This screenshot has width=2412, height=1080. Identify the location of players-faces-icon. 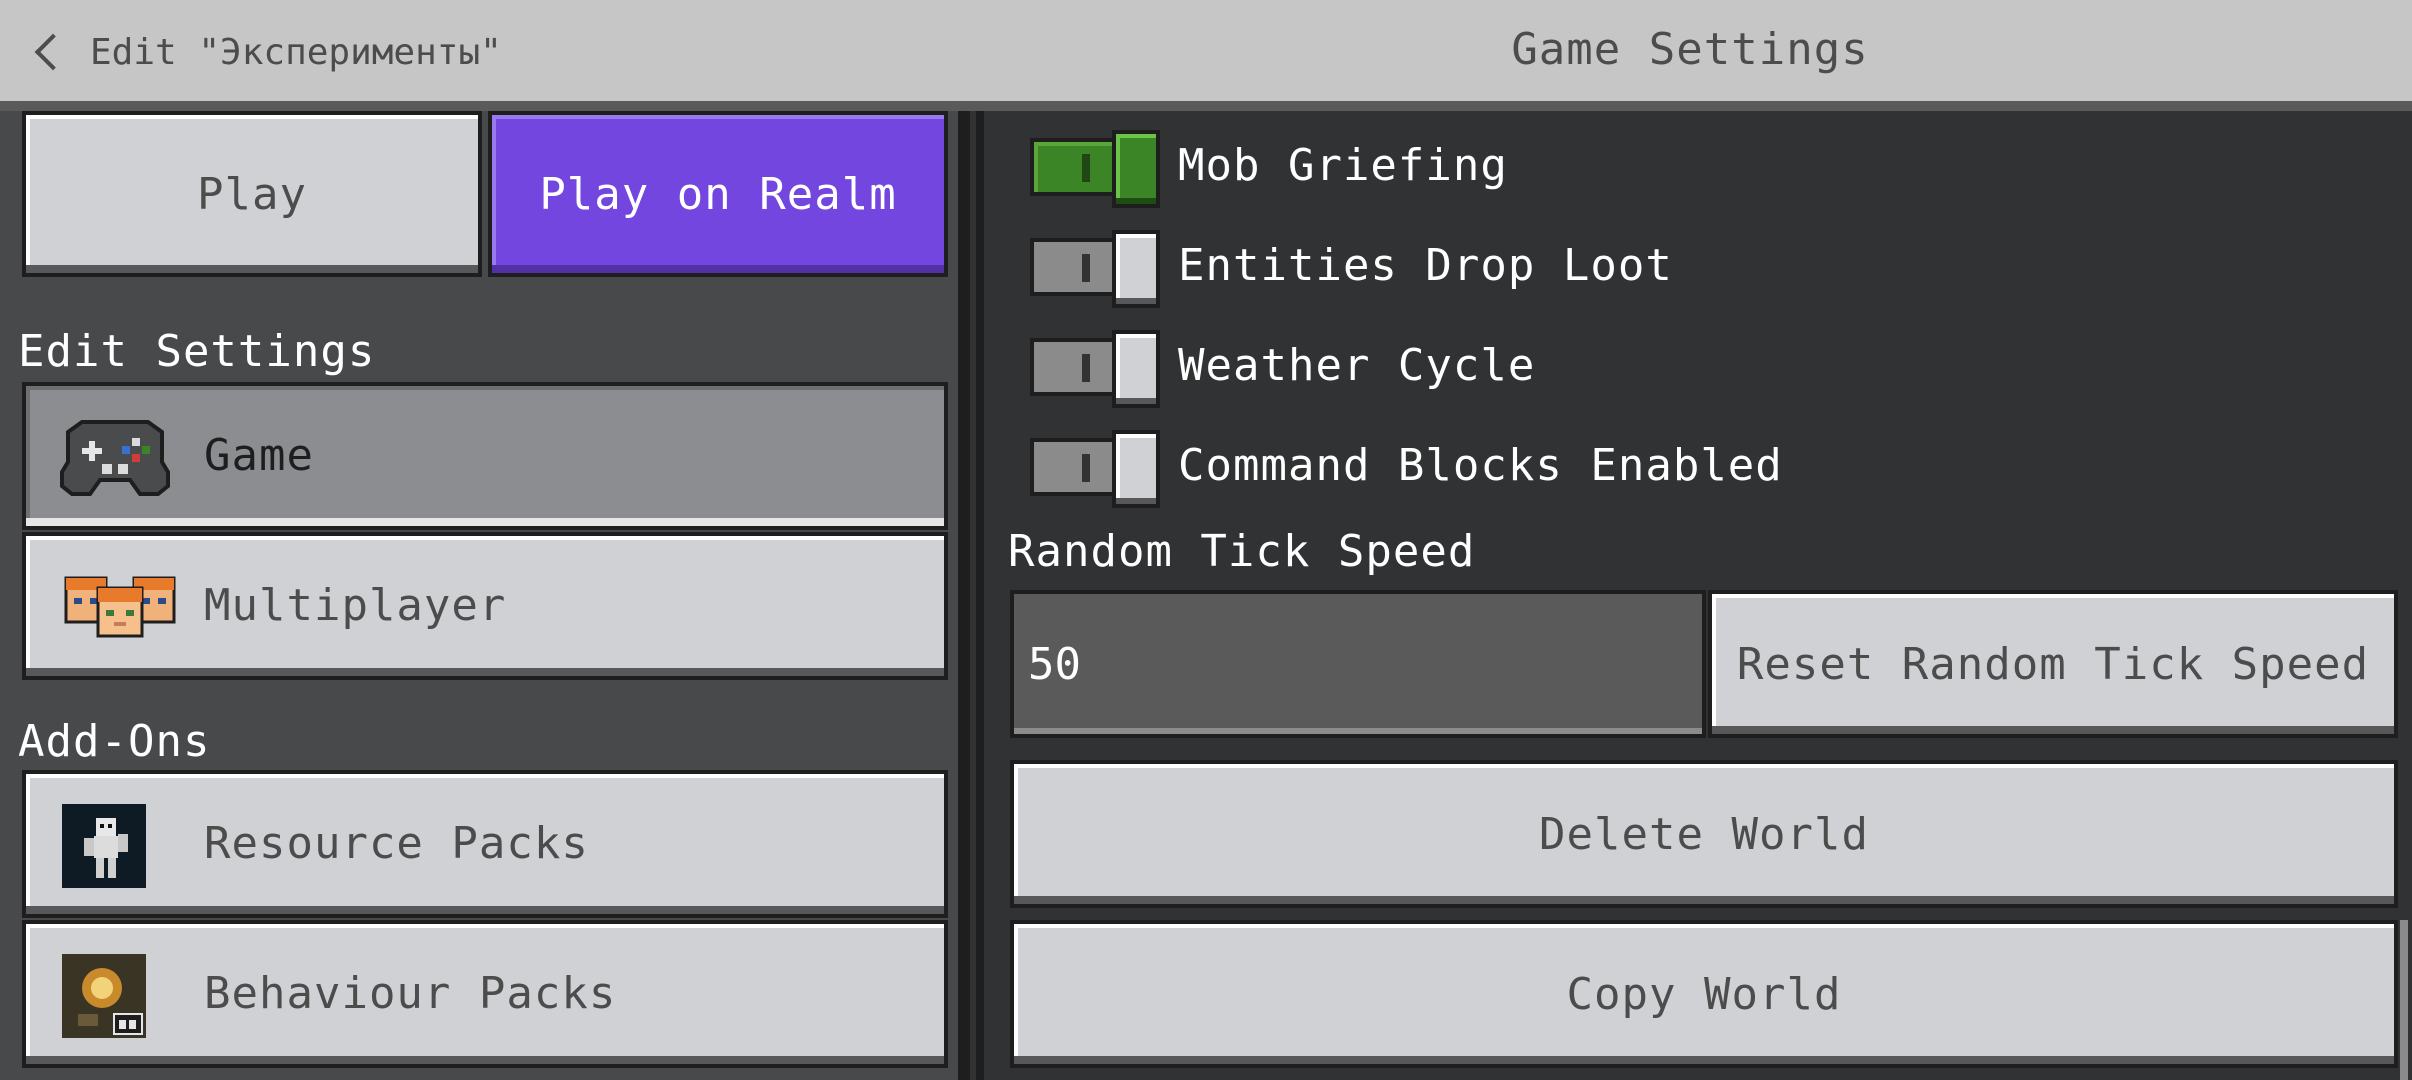
(120, 606).